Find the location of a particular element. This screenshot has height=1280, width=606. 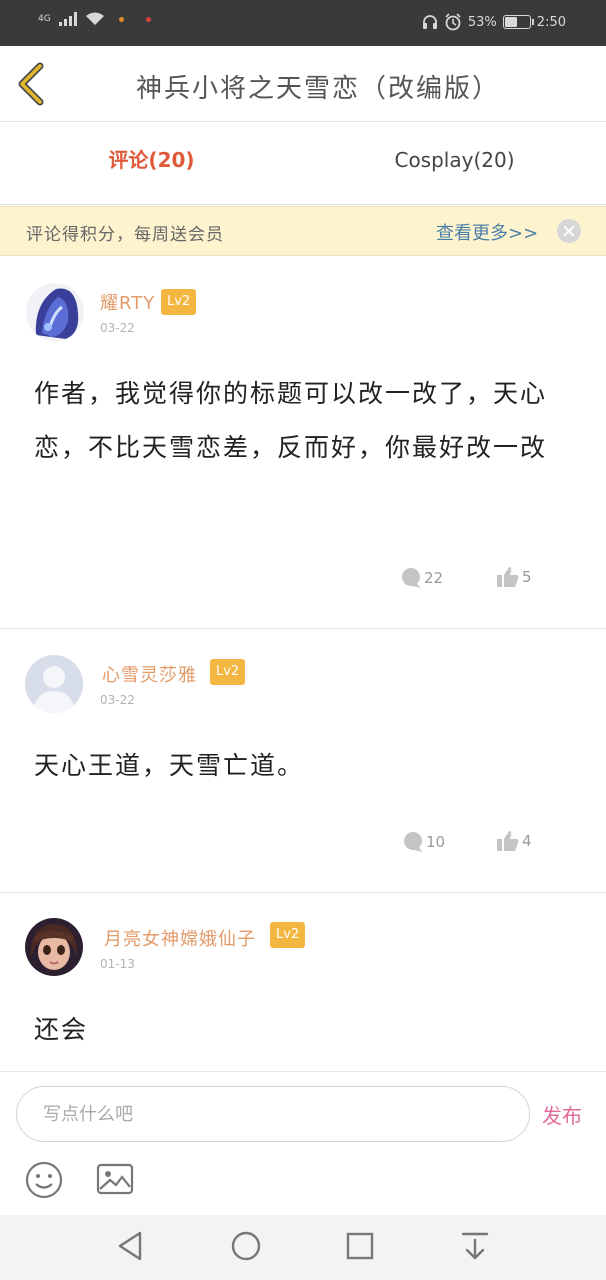

like-button: 5 is located at coordinates (514, 577).